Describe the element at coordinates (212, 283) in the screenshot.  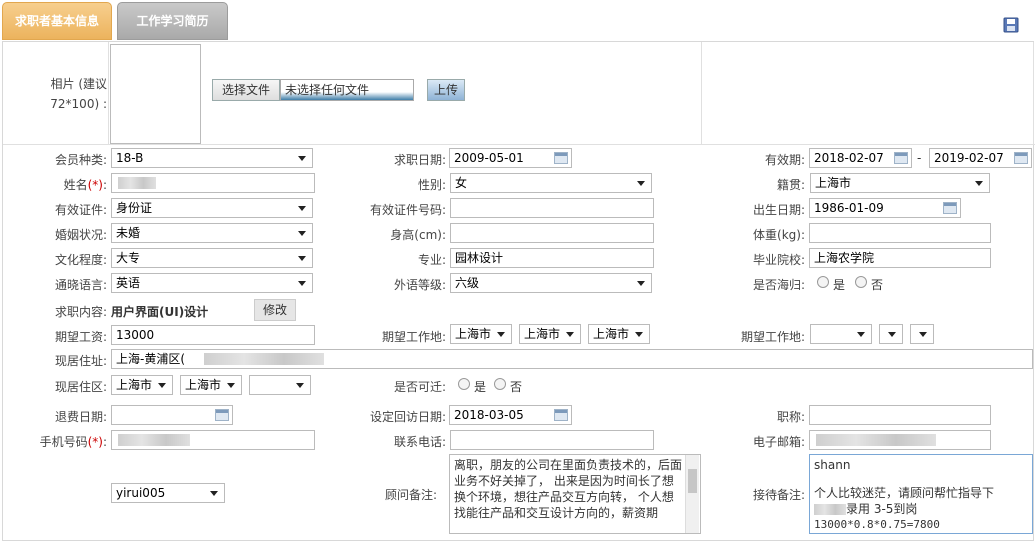
I see `language-select: 英语` at that location.